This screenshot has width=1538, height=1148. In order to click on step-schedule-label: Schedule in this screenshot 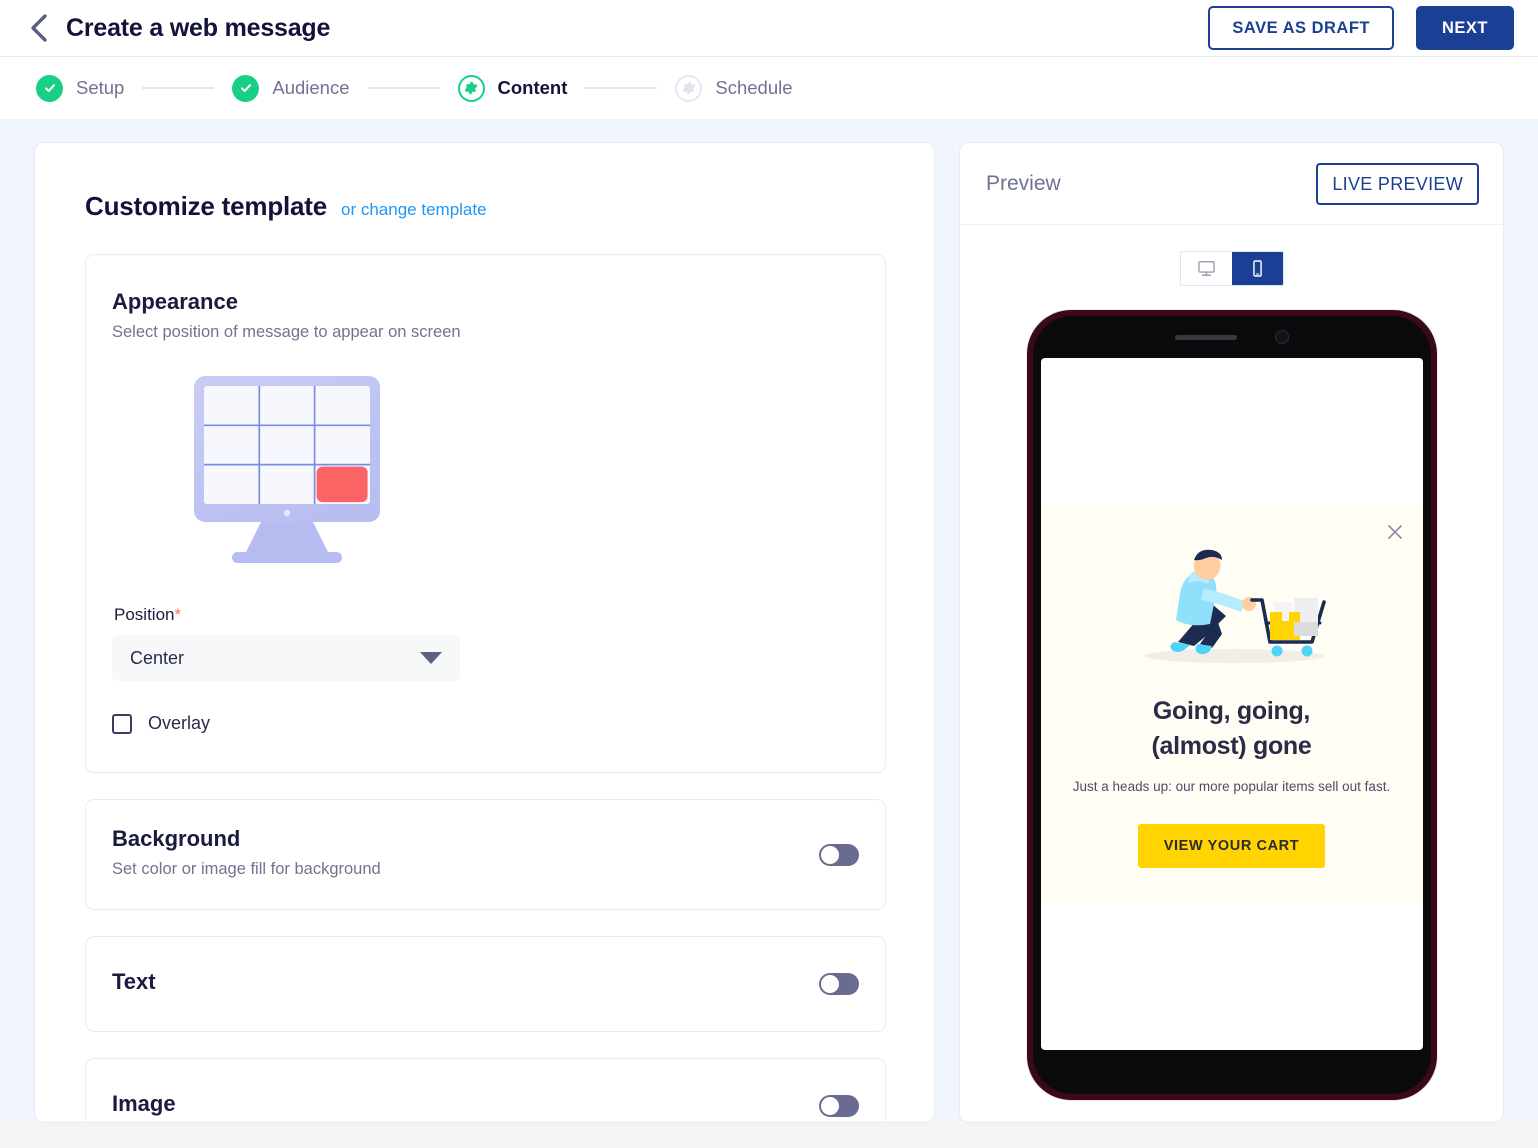, I will do `click(754, 87)`.